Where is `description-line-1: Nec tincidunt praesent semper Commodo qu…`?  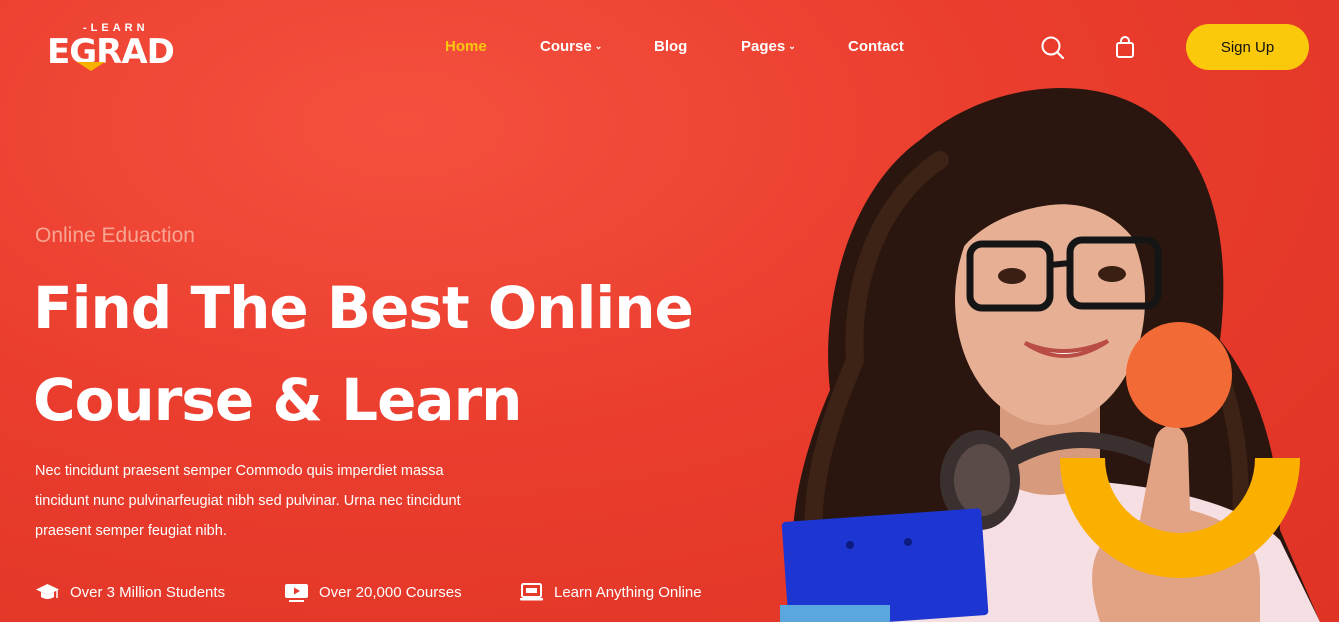
description-line-1: Nec tincidunt praesent semper Commodo qu… is located at coordinates (239, 471).